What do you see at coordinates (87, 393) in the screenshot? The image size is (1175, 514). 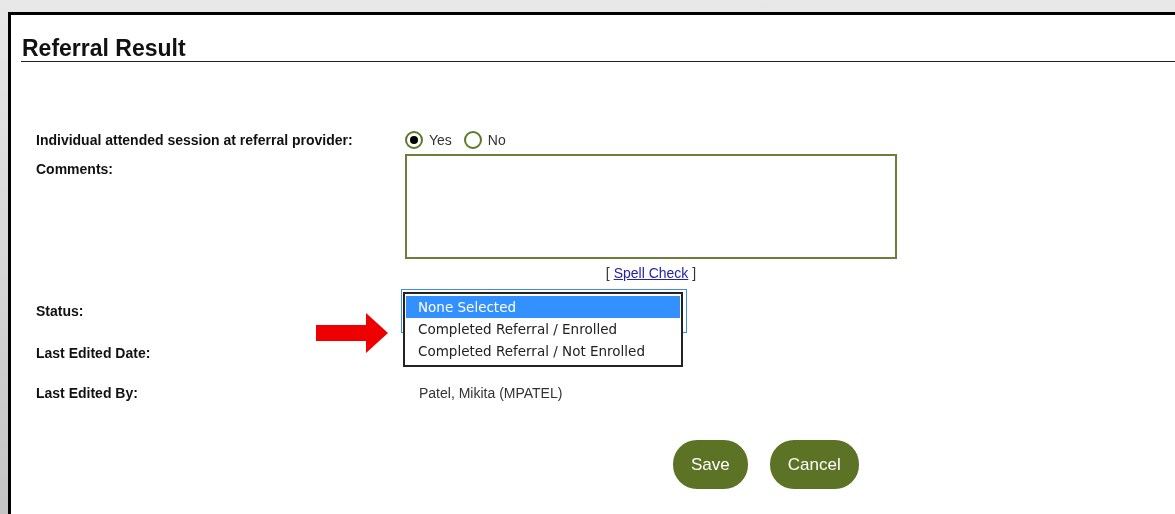 I see `field-label: Last Edited By:` at bounding box center [87, 393].